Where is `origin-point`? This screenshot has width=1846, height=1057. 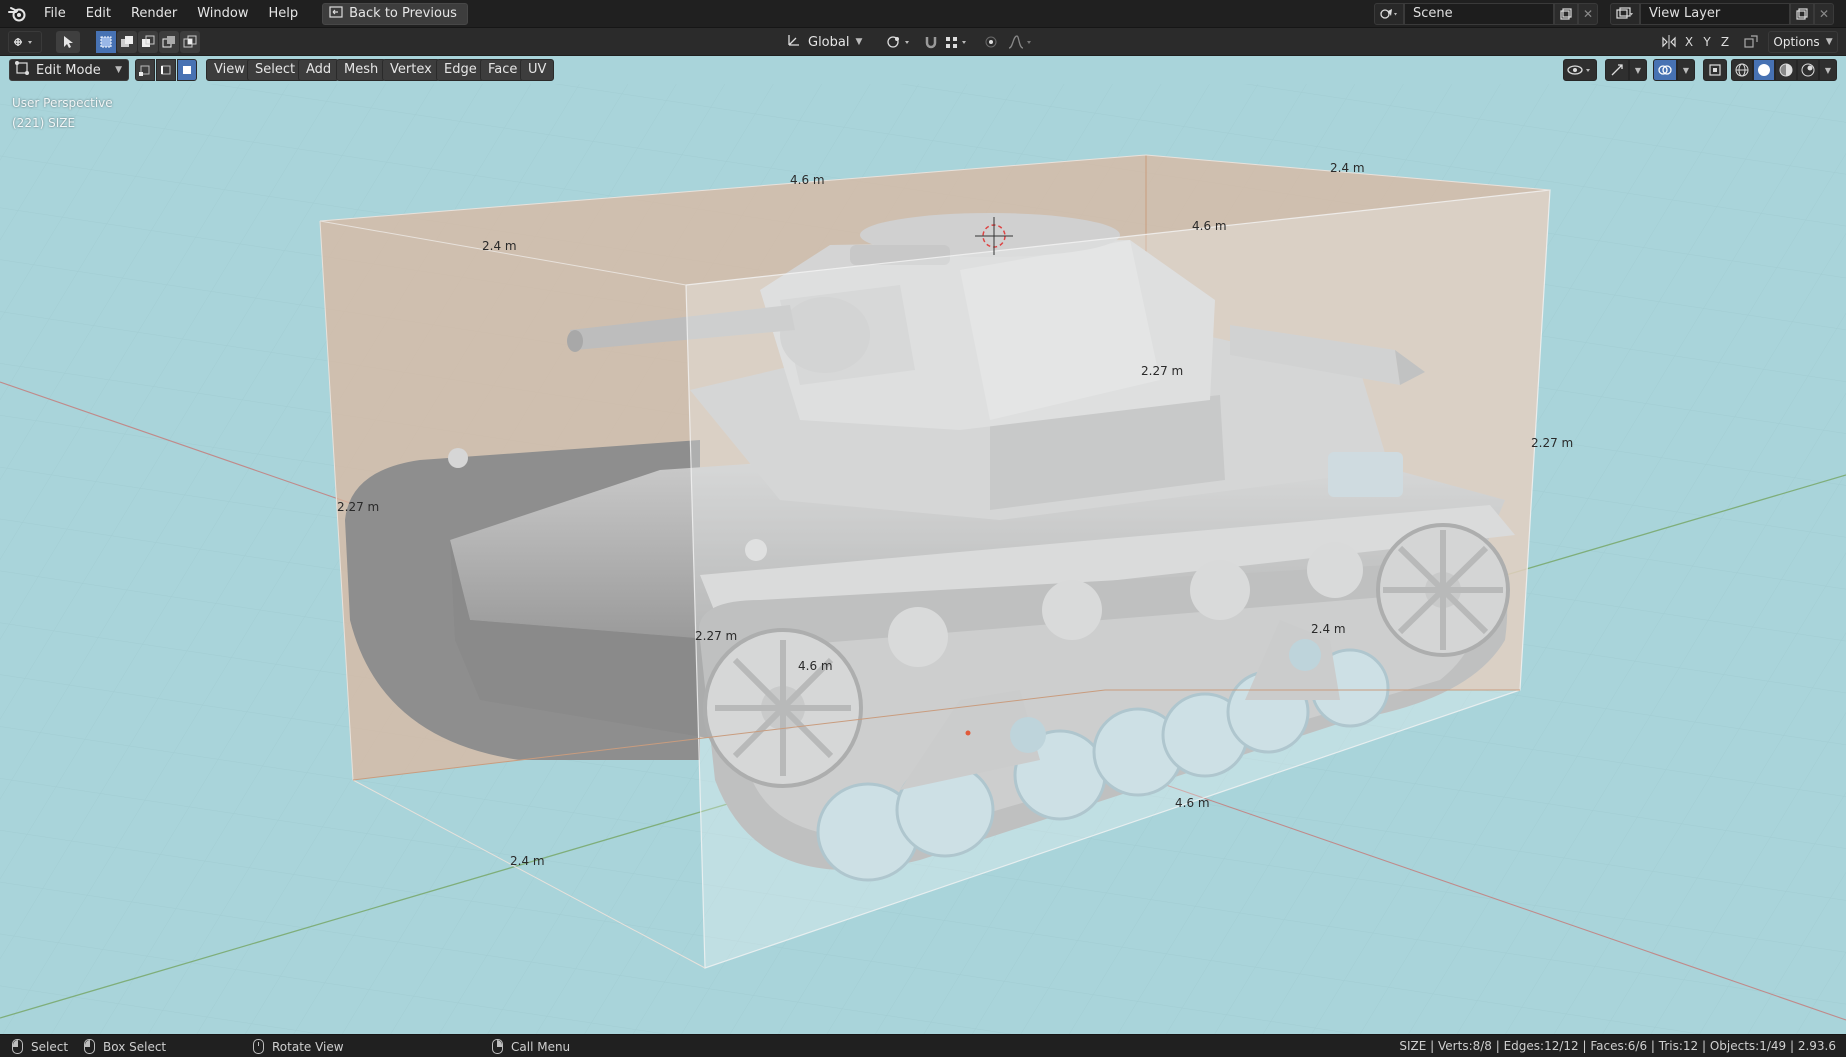
origin-point is located at coordinates (968, 733).